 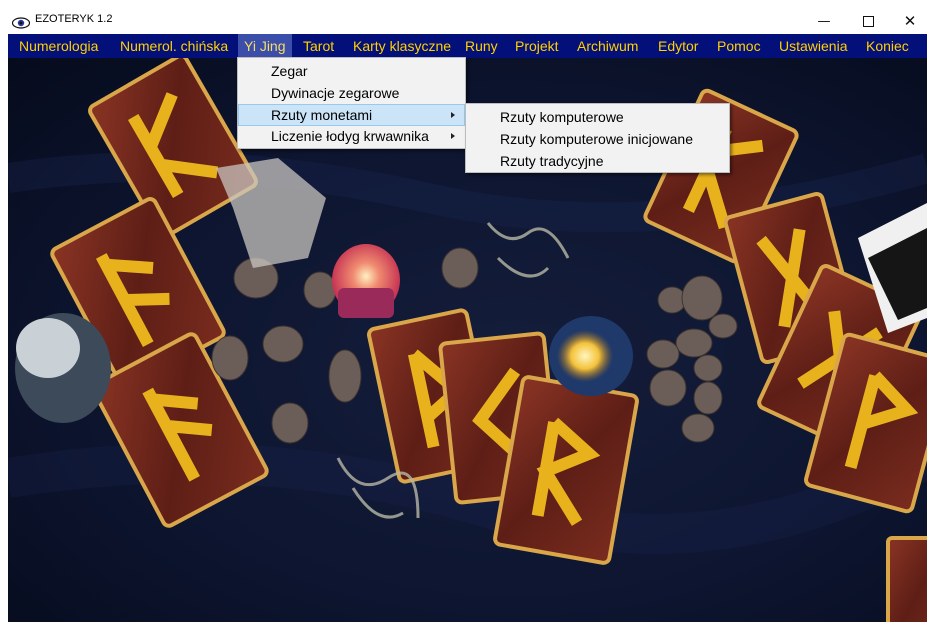 I want to click on menu-ustawienia: Ustawienia, so click(x=813, y=46).